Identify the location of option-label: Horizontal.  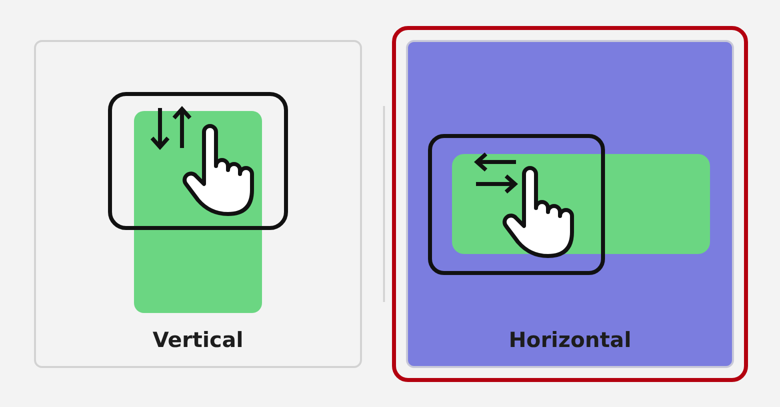
(570, 340).